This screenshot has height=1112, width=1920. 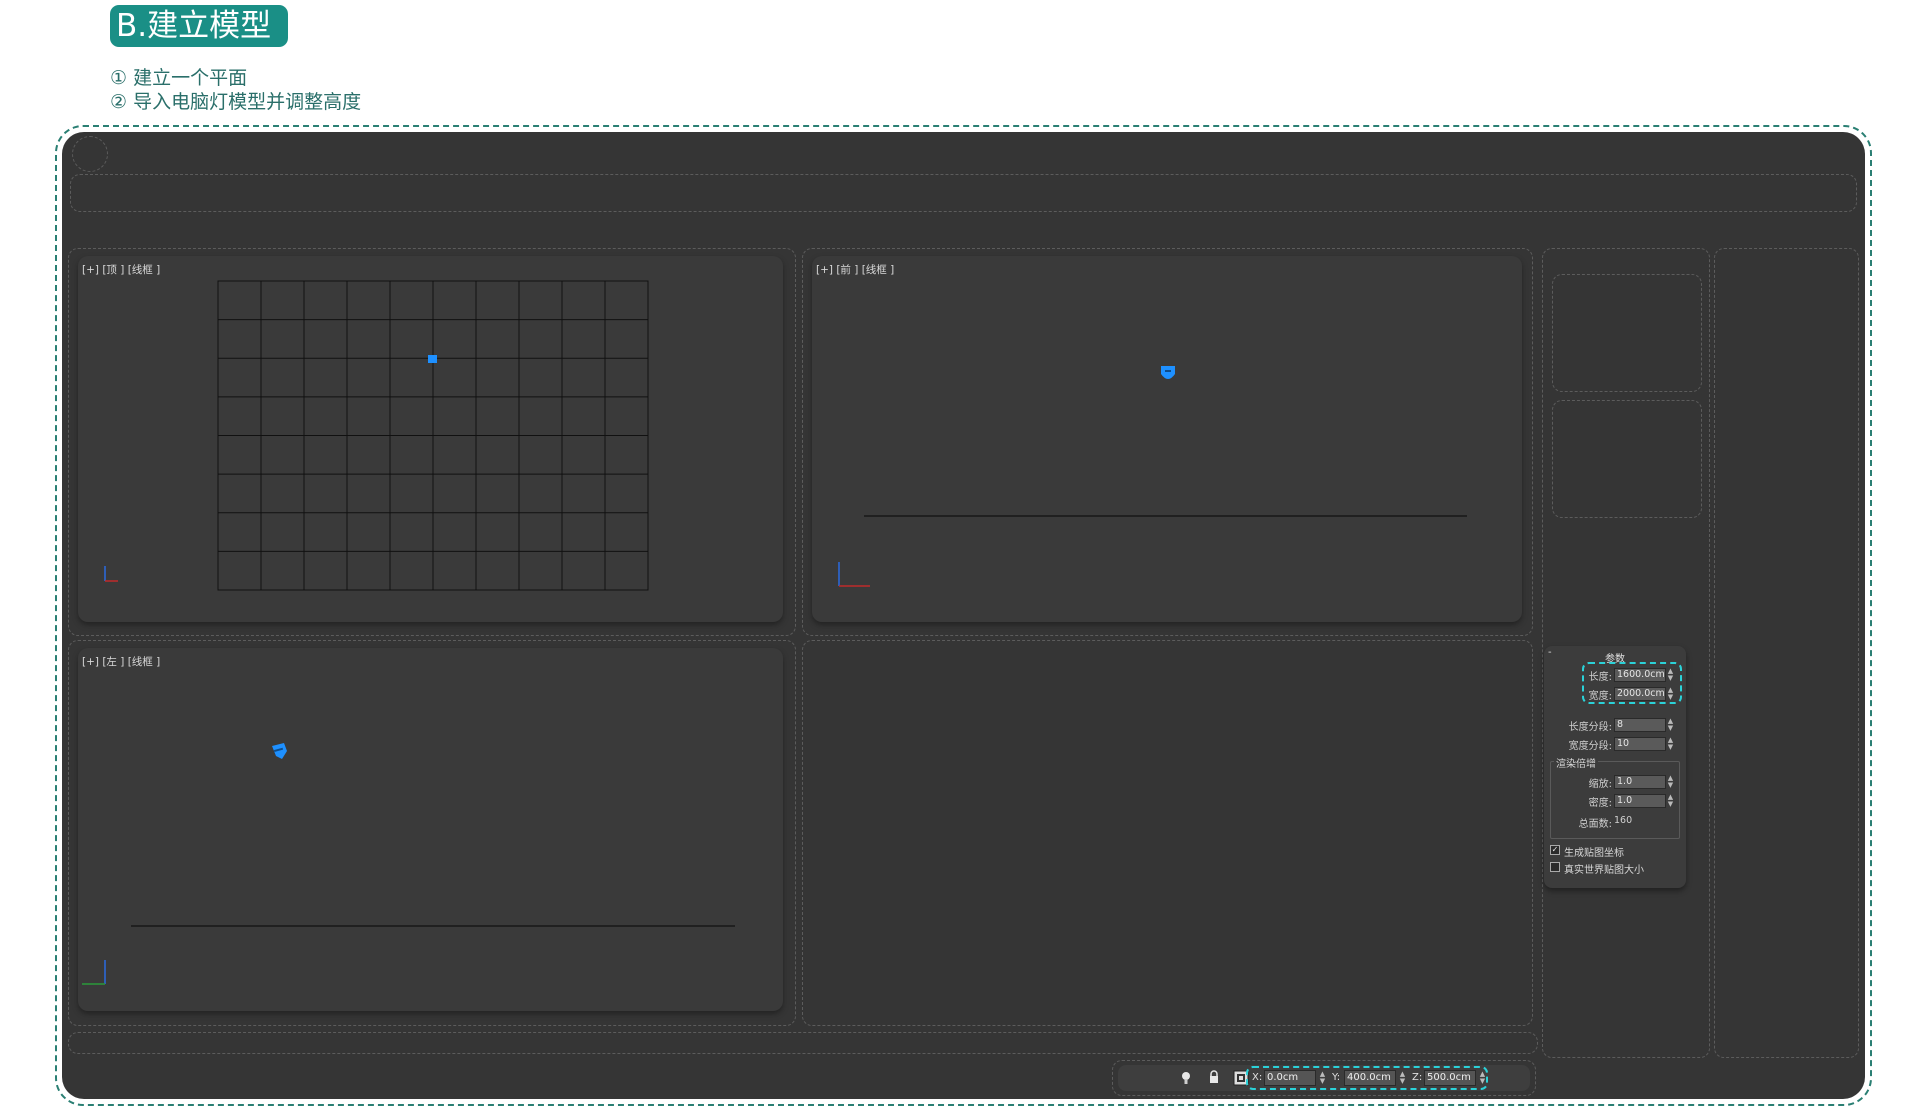 I want to click on light-object-front, so click(x=1168, y=372).